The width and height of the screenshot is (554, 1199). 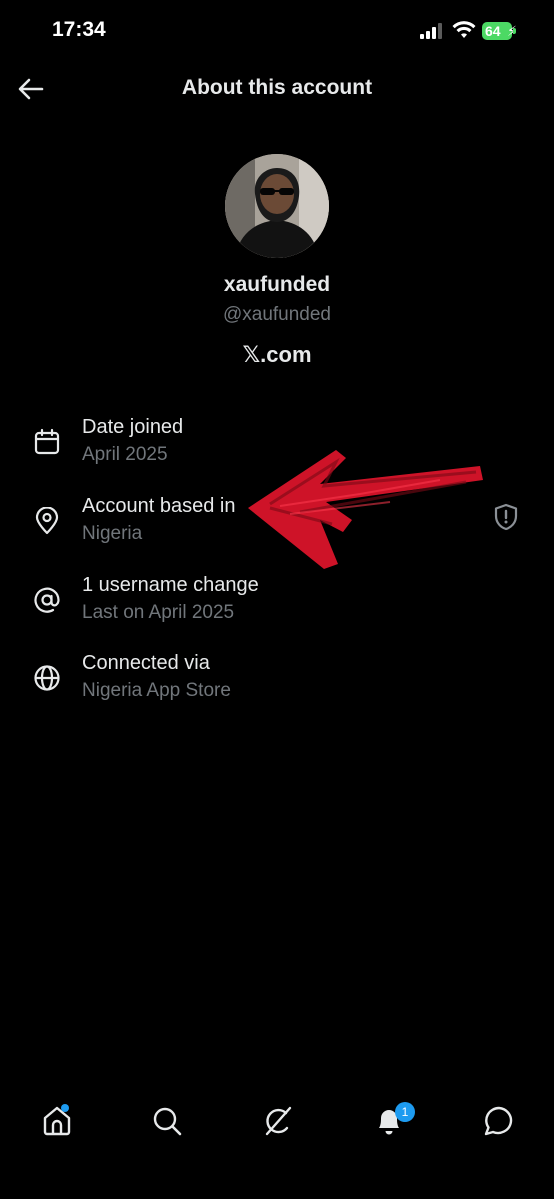 I want to click on home-icon, so click(x=57, y=1121).